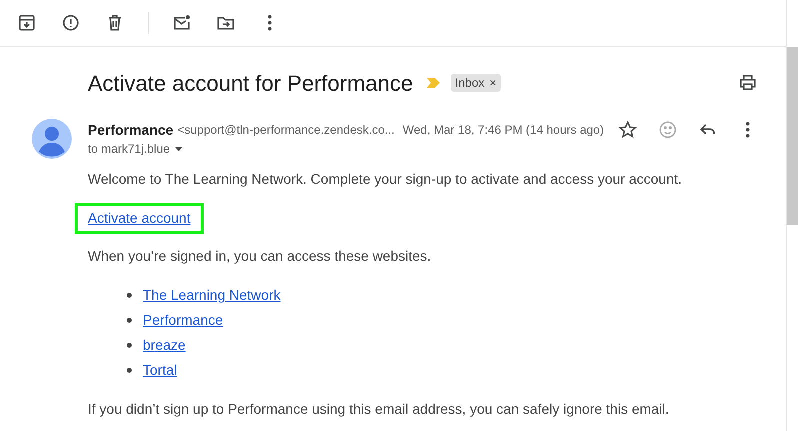 The width and height of the screenshot is (798, 431). What do you see at coordinates (164, 345) in the screenshot?
I see `website-link: breaze` at bounding box center [164, 345].